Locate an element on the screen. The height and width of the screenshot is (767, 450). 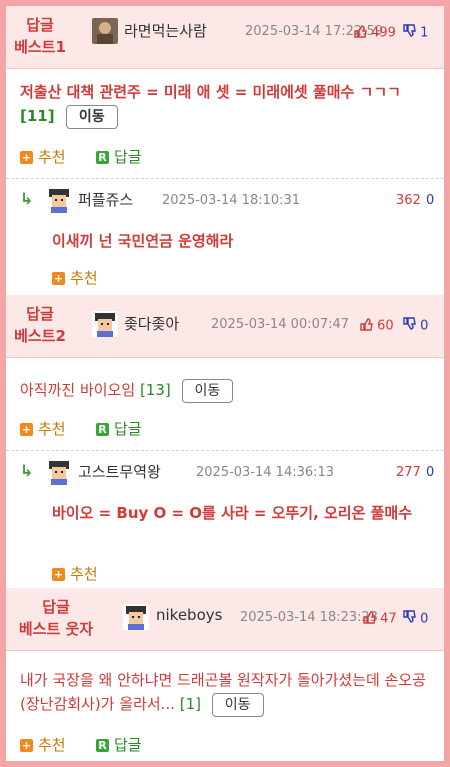
post-date: 2025-03-14 18:10:31 is located at coordinates (231, 200).